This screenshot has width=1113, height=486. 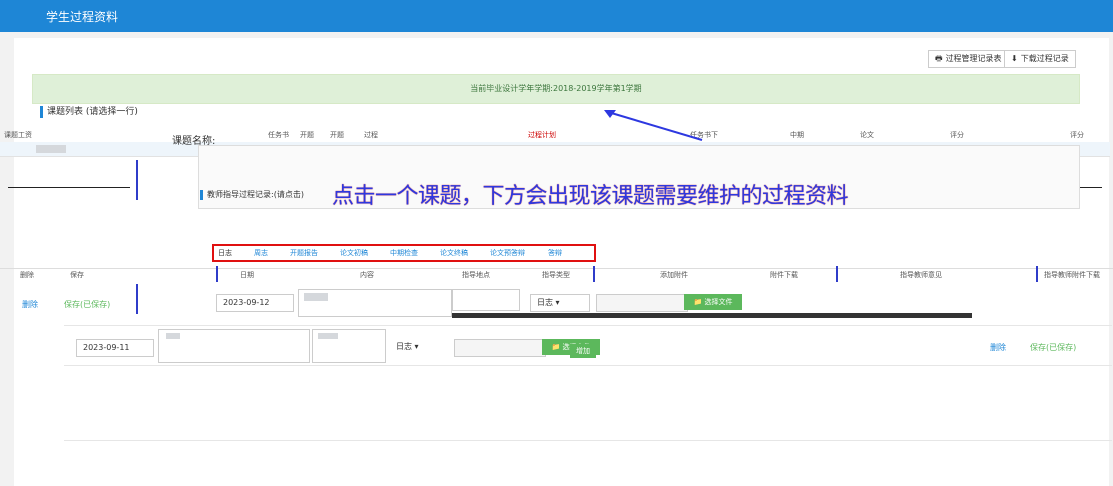 What do you see at coordinates (642, 303) in the screenshot?
I see `row-a-file-field` at bounding box center [642, 303].